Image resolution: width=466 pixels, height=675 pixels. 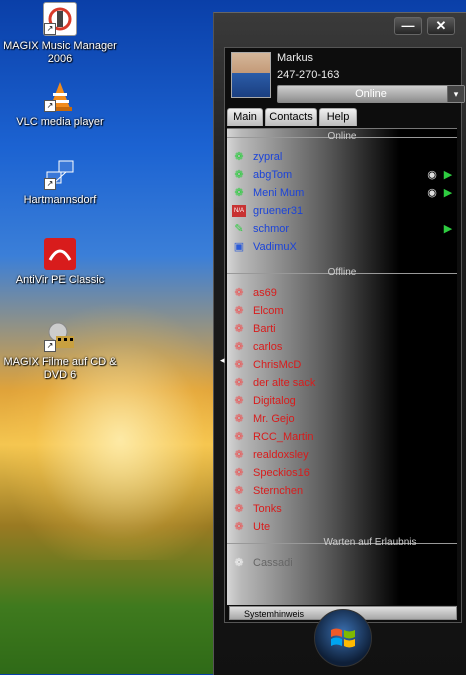 What do you see at coordinates (344, 329) in the screenshot?
I see `contact-item: ❁ Barti` at bounding box center [344, 329].